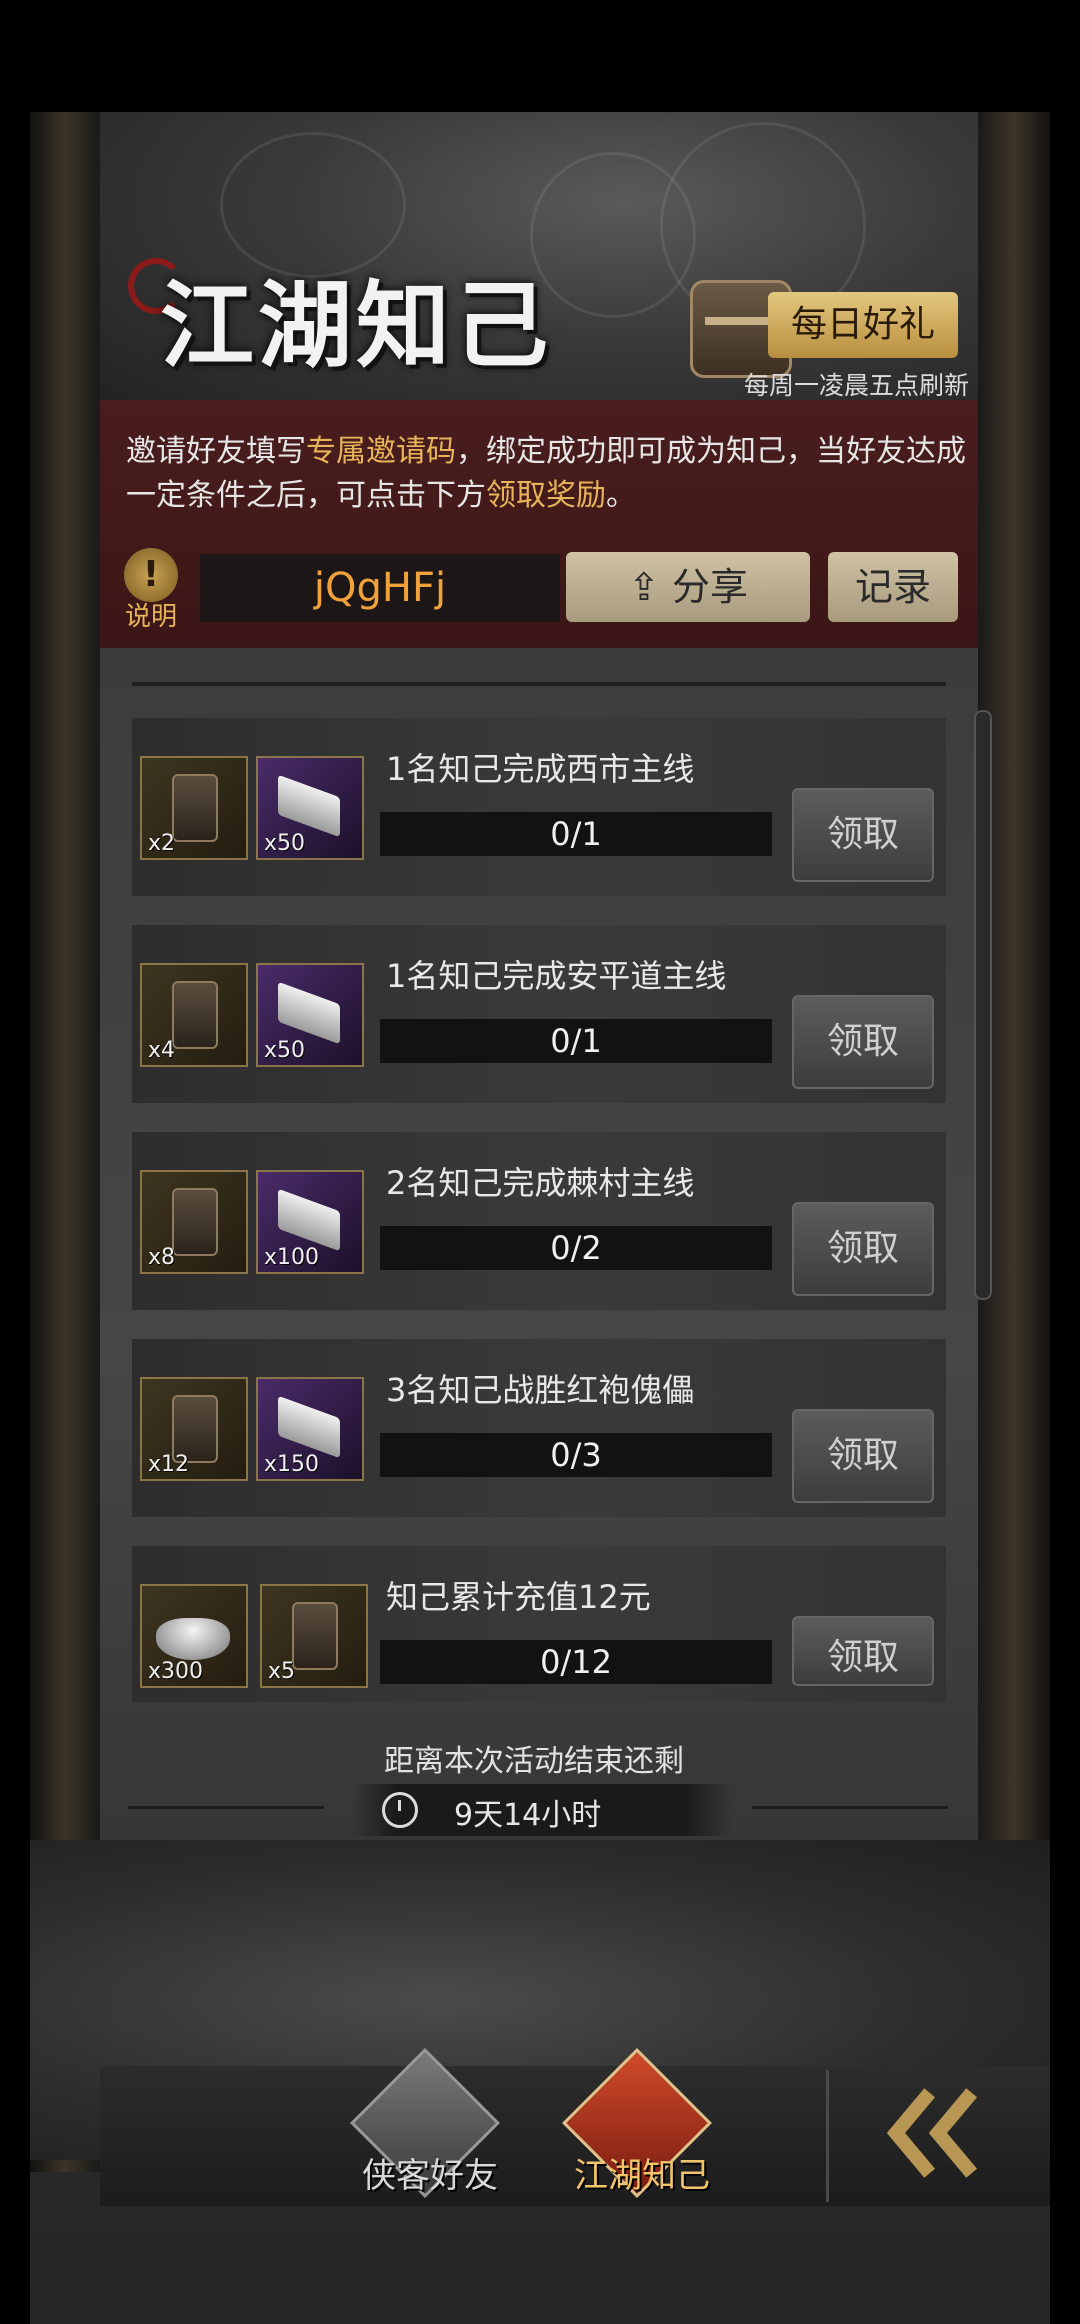 This screenshot has height=2324, width=1080. Describe the element at coordinates (857, 385) in the screenshot. I see `refresh-note: 每周一凌晨五点刷新` at that location.